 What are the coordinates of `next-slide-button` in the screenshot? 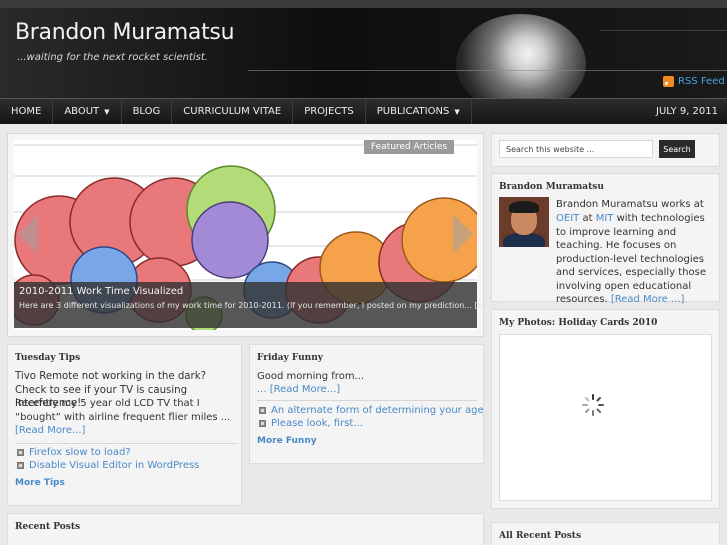 It's located at (463, 234).